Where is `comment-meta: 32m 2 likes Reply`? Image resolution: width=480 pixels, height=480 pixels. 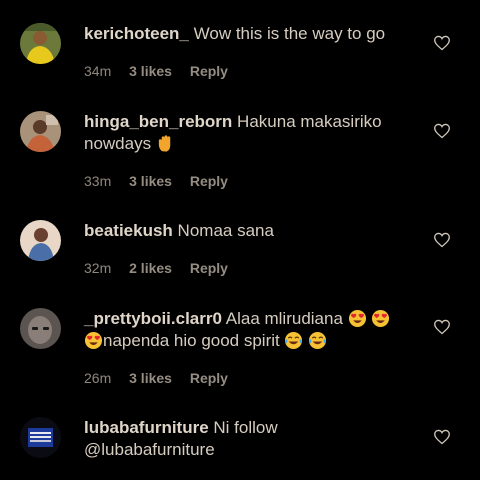
comment-meta: 32m 2 likes Reply is located at coordinates (163, 268).